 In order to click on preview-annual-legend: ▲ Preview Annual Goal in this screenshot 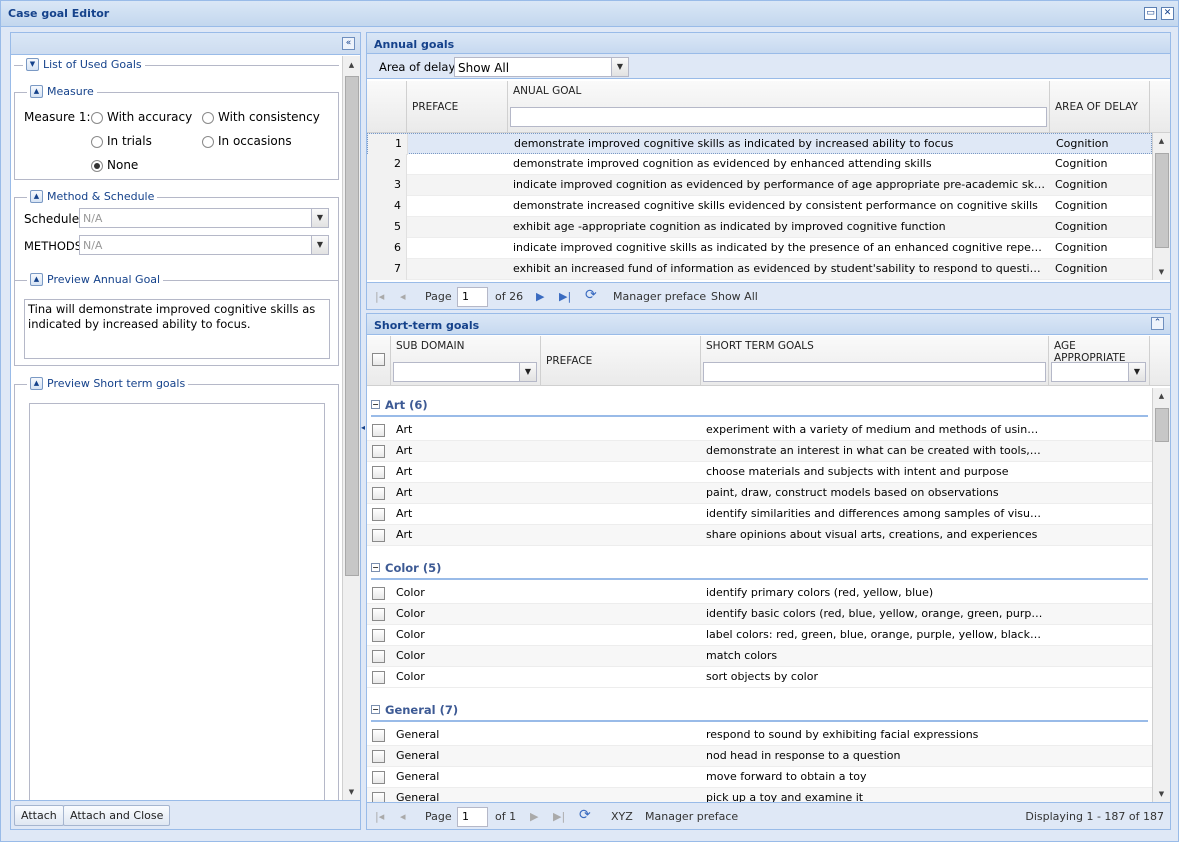, I will do `click(95, 279)`.